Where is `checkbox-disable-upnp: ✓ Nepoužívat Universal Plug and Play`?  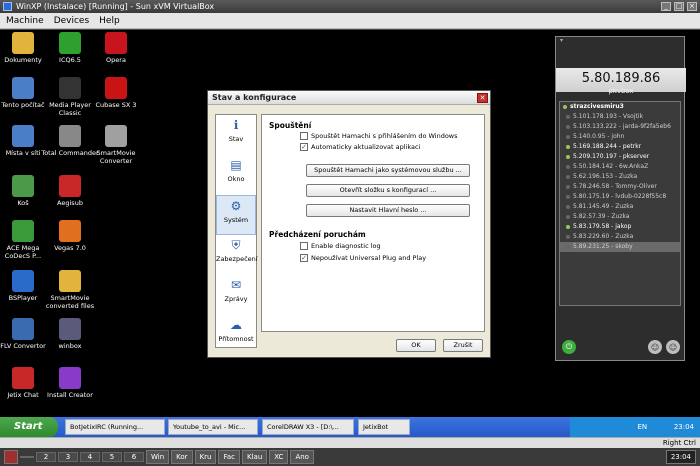 checkbox-disable-upnp: ✓ Nepoužívat Universal Plug and Play is located at coordinates (363, 258).